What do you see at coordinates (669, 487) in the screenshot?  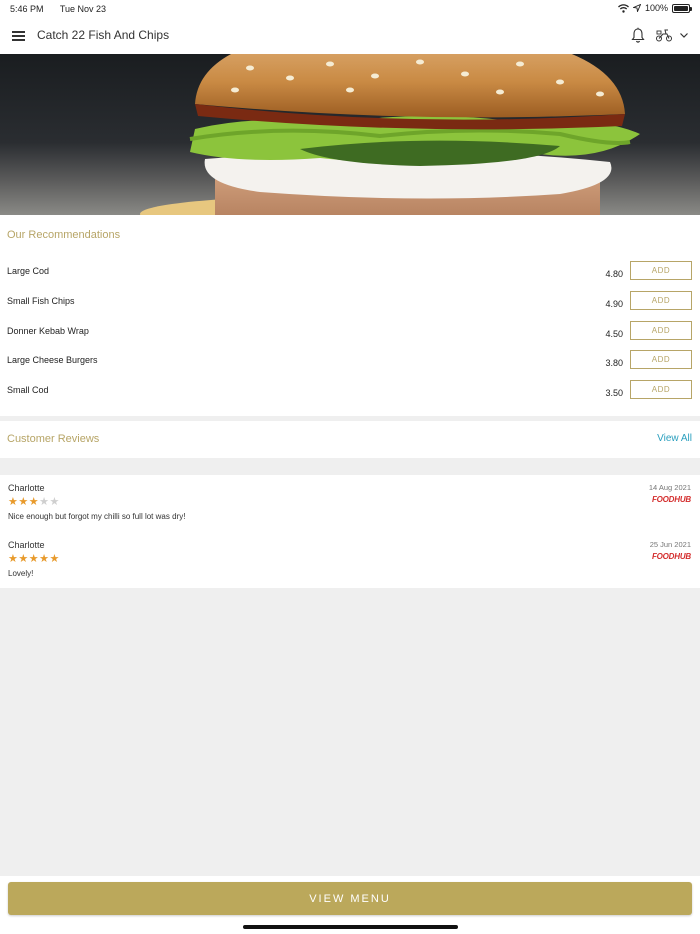 I see `review-date: 14 Aug 2021` at bounding box center [669, 487].